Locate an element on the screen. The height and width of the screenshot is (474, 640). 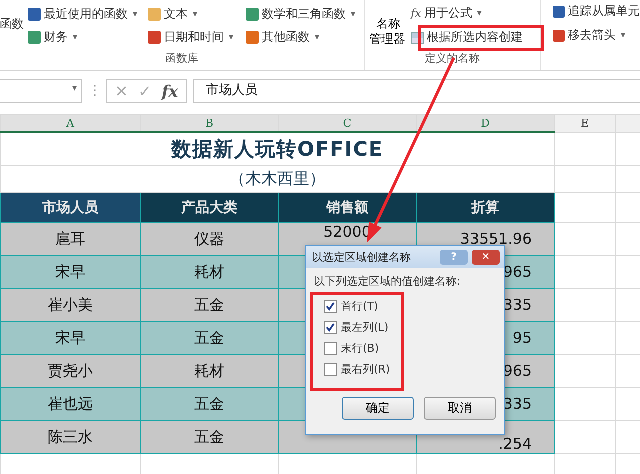
header-cell: 销售额 is located at coordinates (347, 207).